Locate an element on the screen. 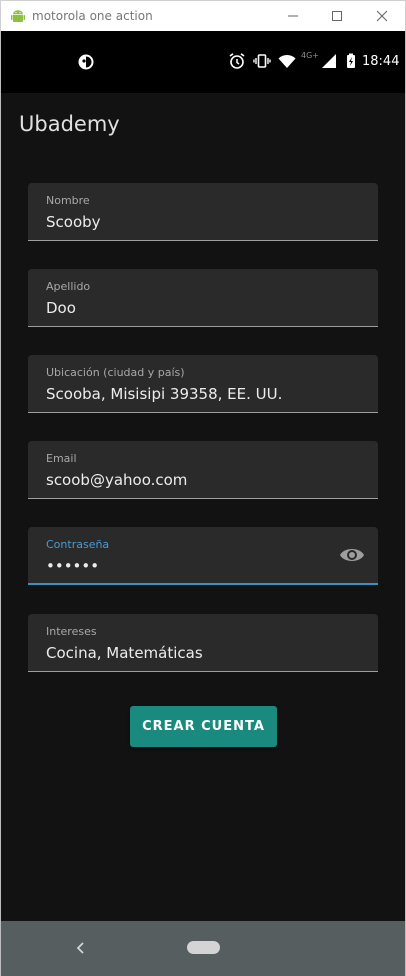 The image size is (406, 976). window-title: motorola one action is located at coordinates (92, 16).